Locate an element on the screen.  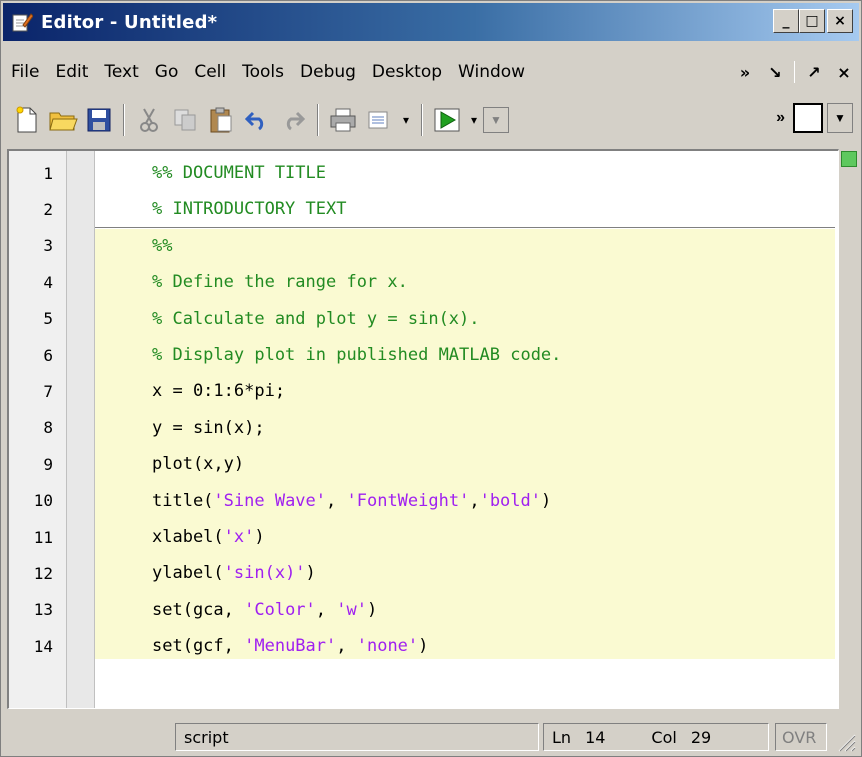
close-document-icon: × is located at coordinates (844, 72).